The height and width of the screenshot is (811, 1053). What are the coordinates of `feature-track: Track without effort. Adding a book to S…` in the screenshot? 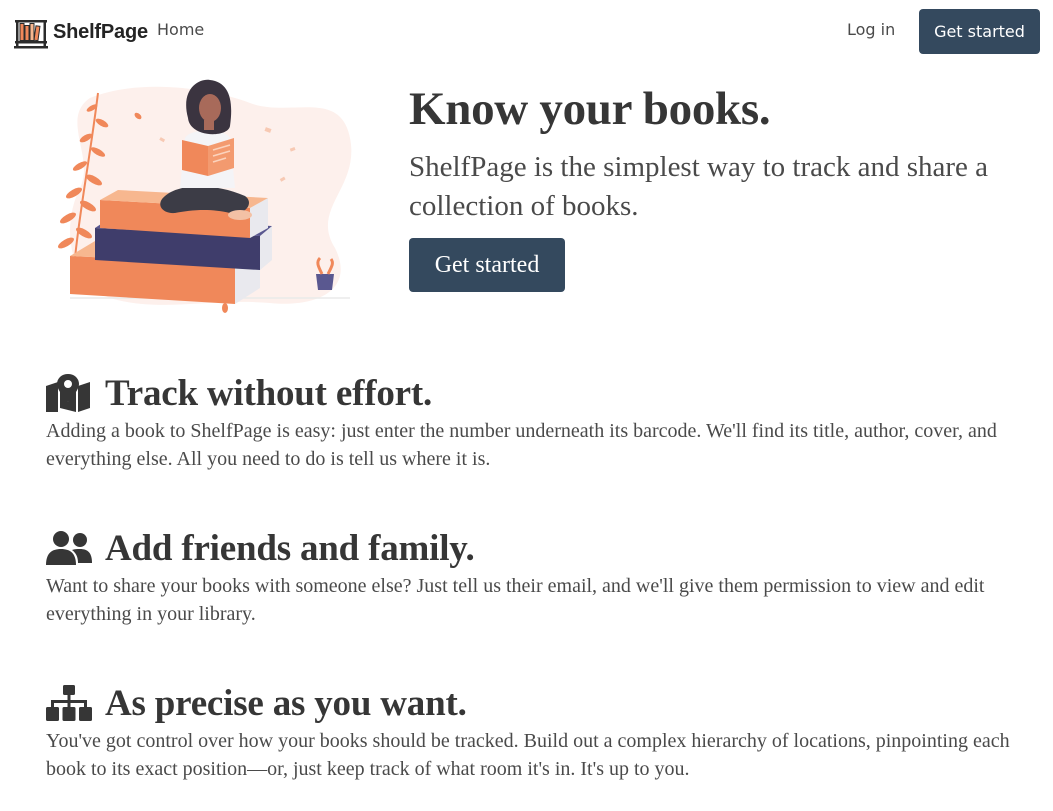 It's located at (531, 423).